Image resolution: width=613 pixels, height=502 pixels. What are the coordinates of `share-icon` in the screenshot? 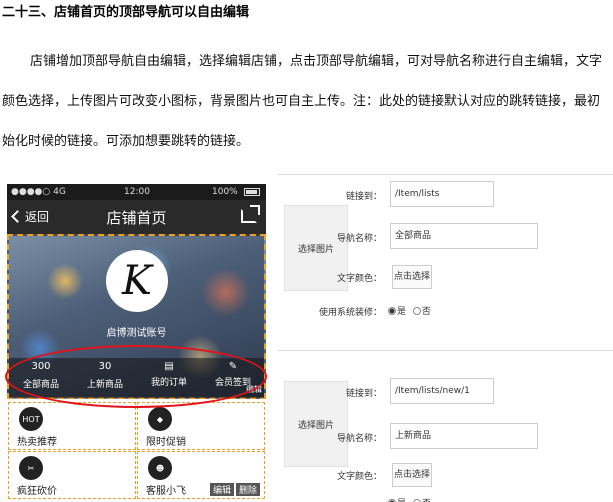 It's located at (250, 214).